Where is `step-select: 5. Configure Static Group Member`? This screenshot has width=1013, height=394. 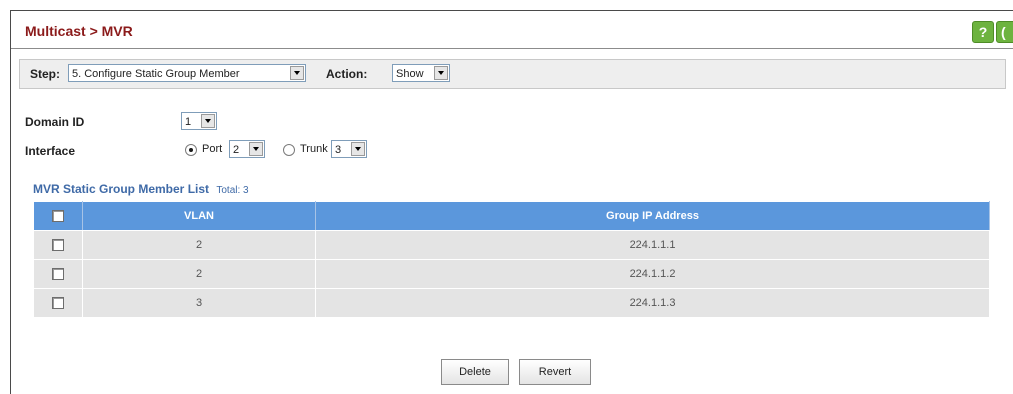
step-select: 5. Configure Static Group Member is located at coordinates (187, 73).